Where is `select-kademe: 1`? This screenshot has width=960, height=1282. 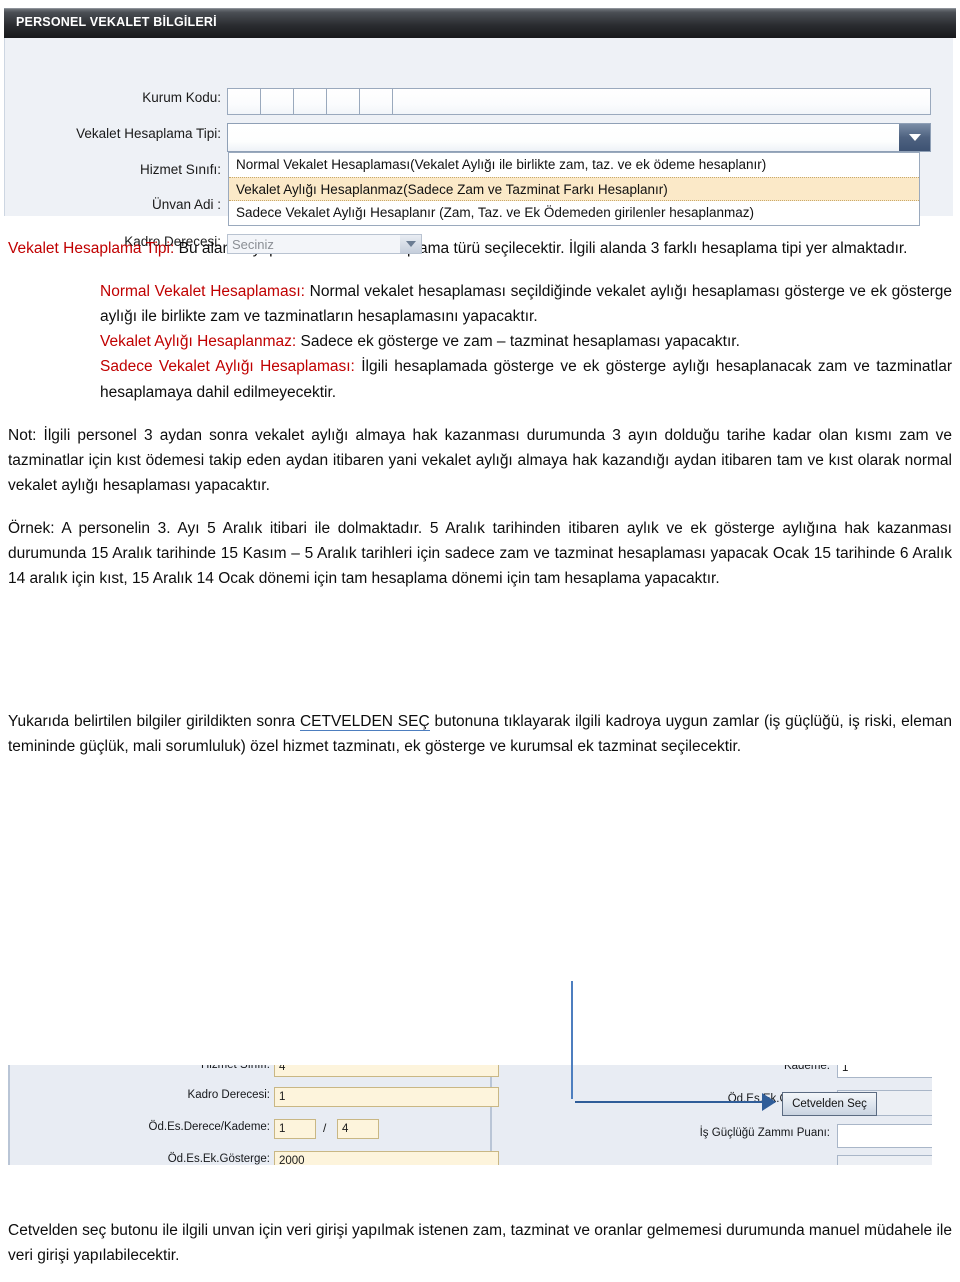 select-kademe: 1 is located at coordinates (884, 1071).